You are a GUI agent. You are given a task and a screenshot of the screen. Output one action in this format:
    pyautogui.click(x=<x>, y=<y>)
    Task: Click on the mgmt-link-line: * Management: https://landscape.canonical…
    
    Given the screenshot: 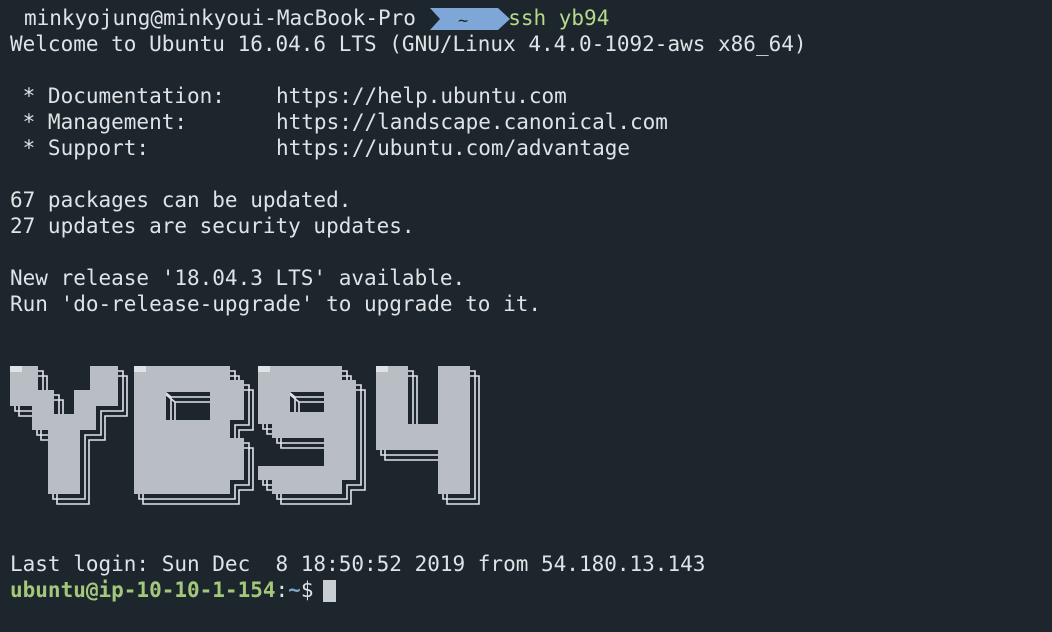 What is the action you would take?
    pyautogui.click(x=339, y=122)
    